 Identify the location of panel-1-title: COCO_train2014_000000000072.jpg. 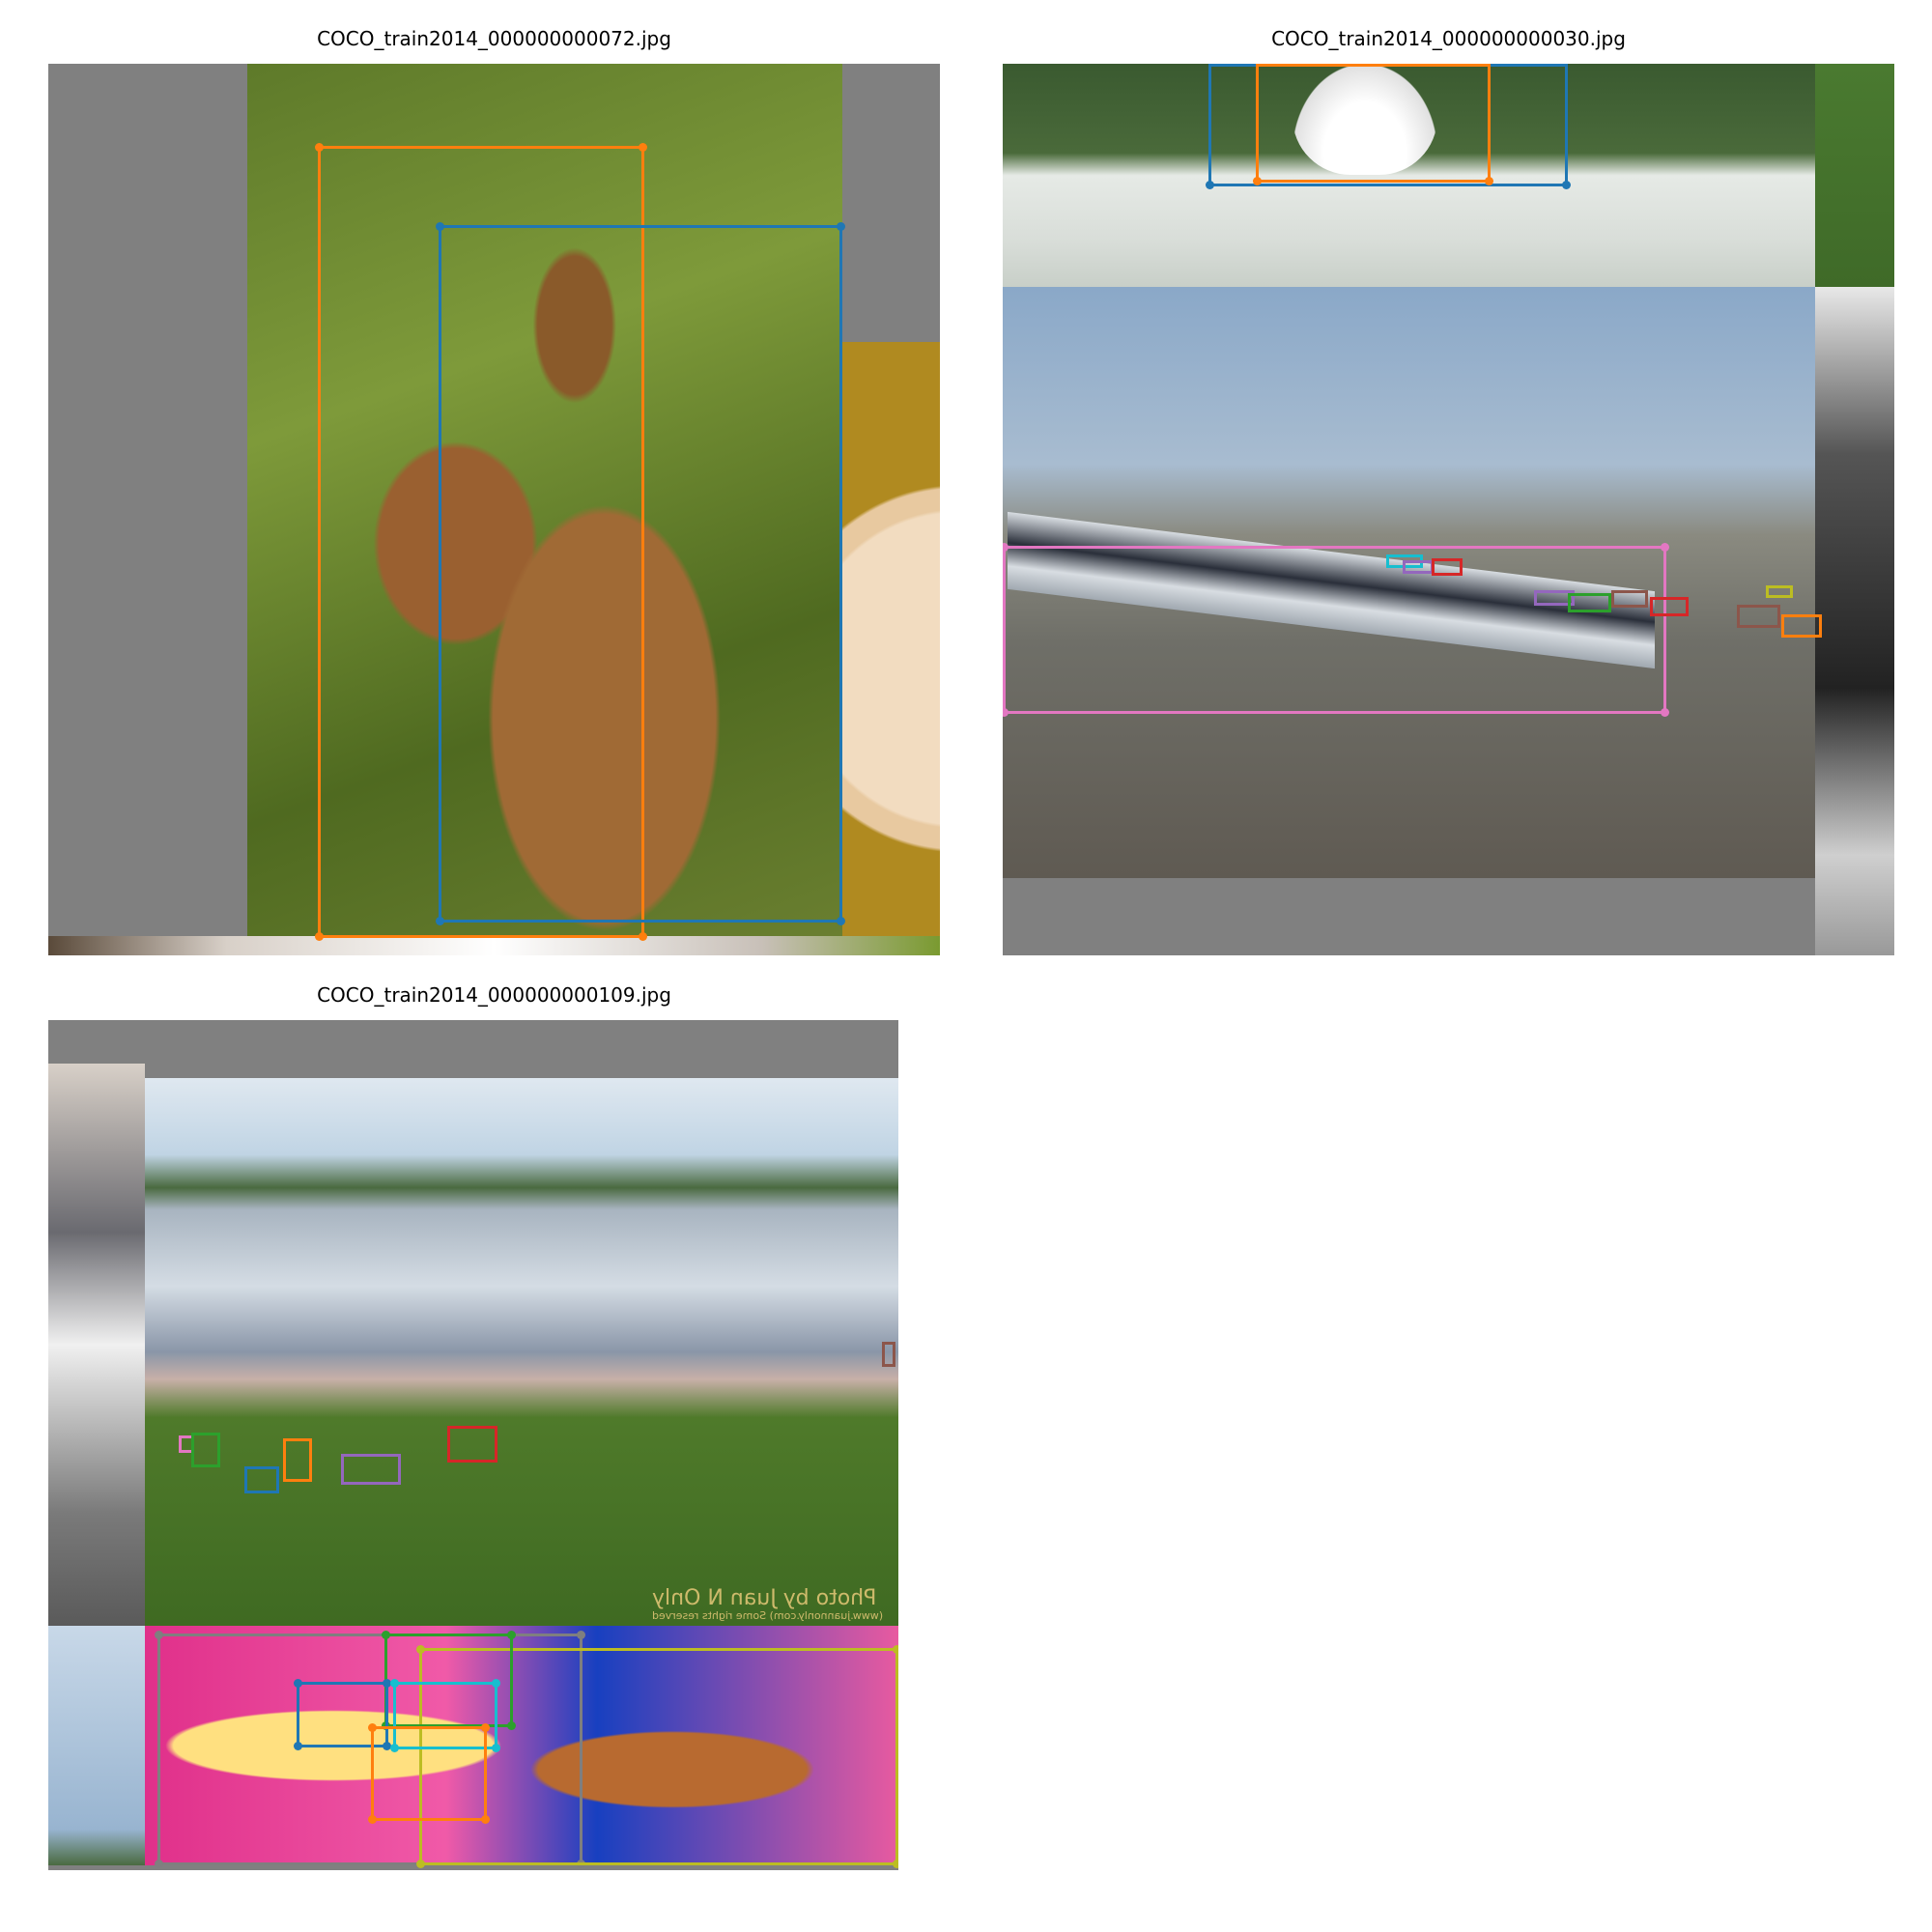
(494, 38).